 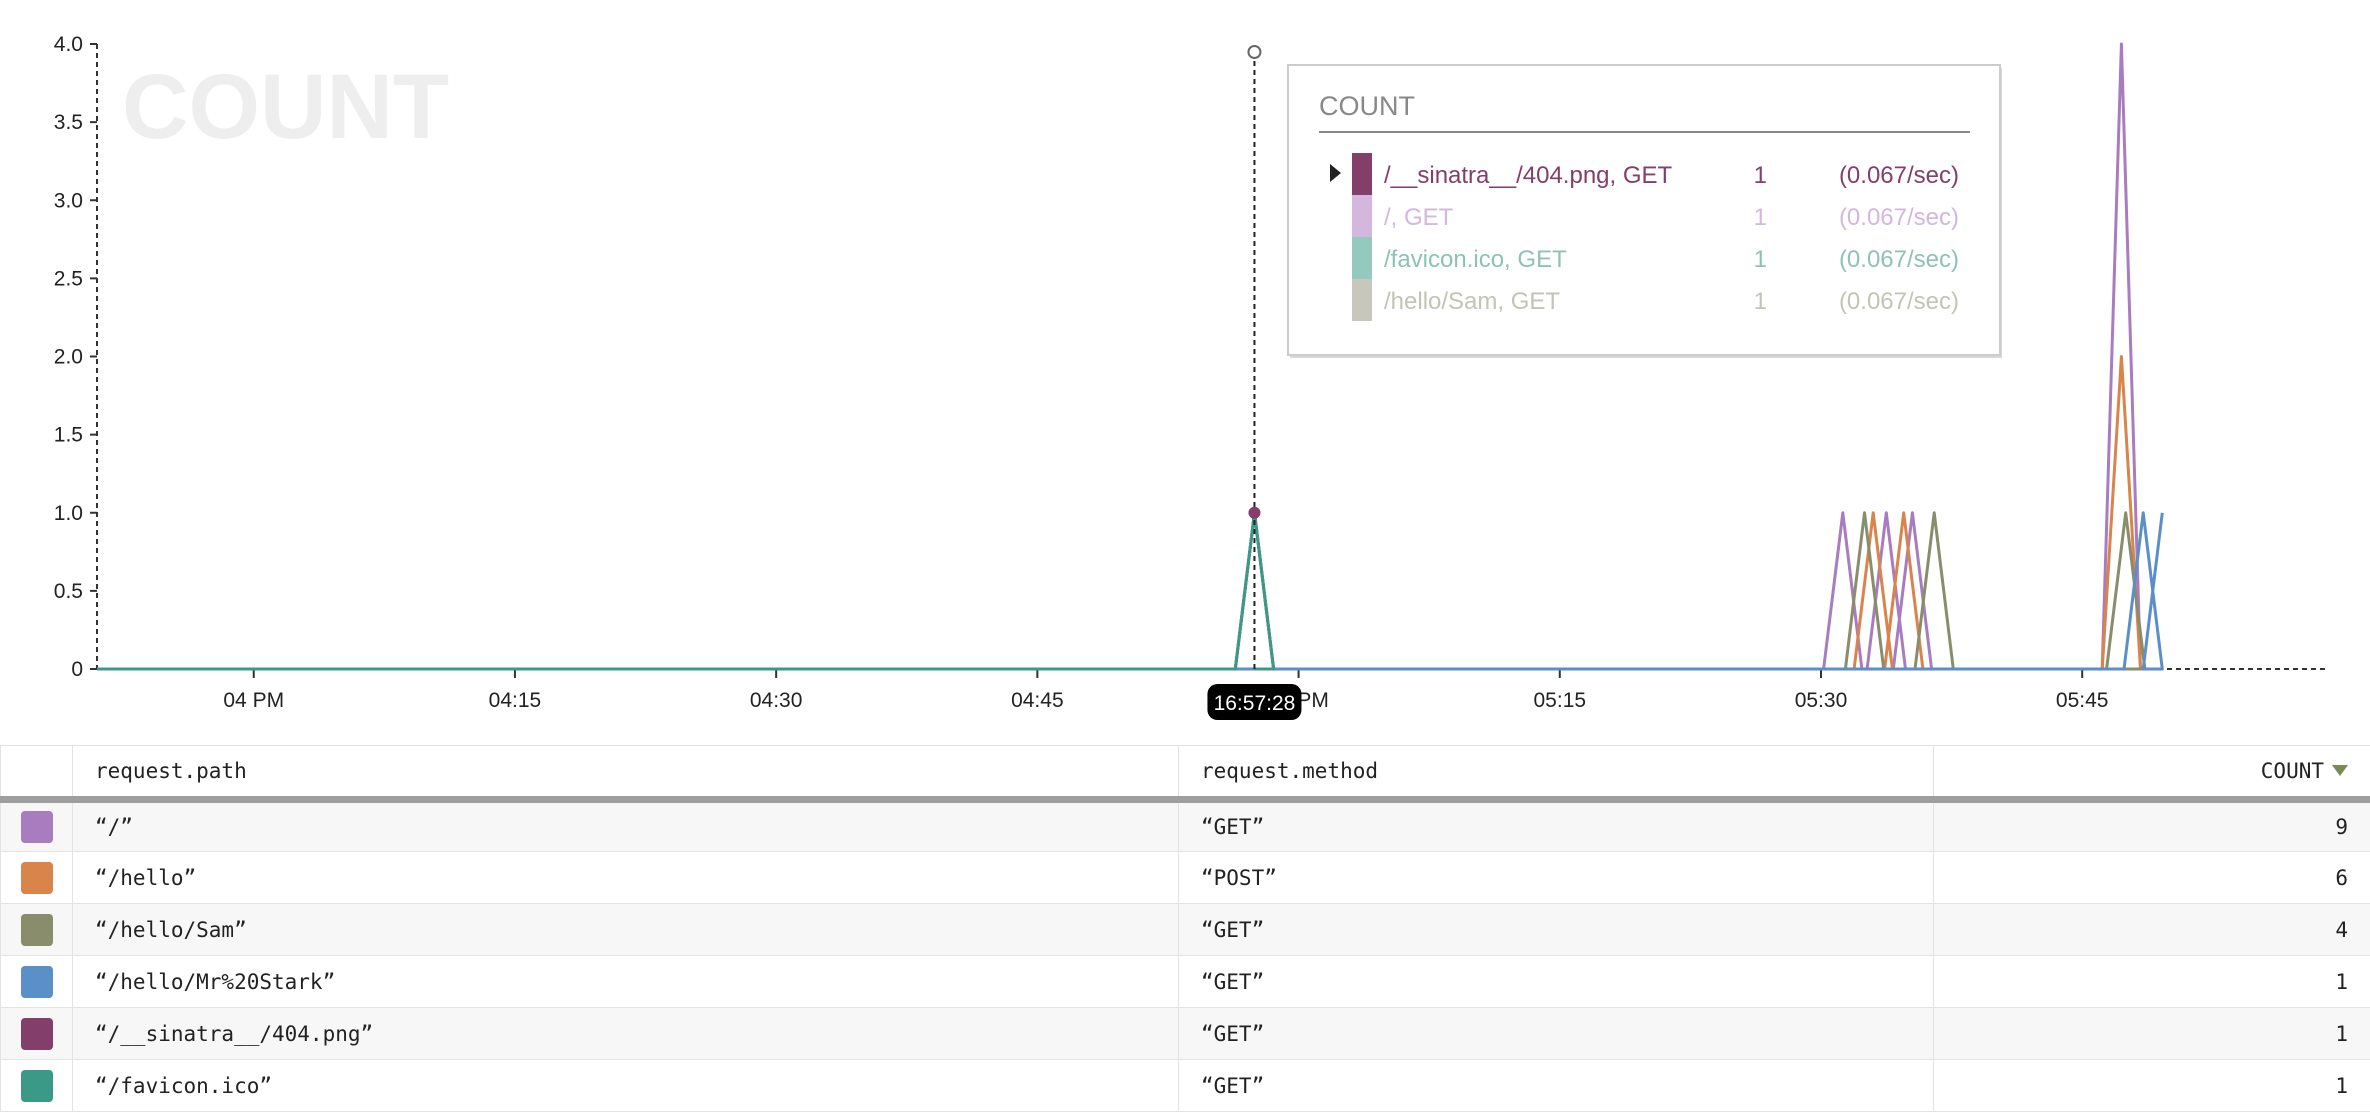 I want to click on tooltip-row-label: /favicon.ico, GET, so click(x=1475, y=259).